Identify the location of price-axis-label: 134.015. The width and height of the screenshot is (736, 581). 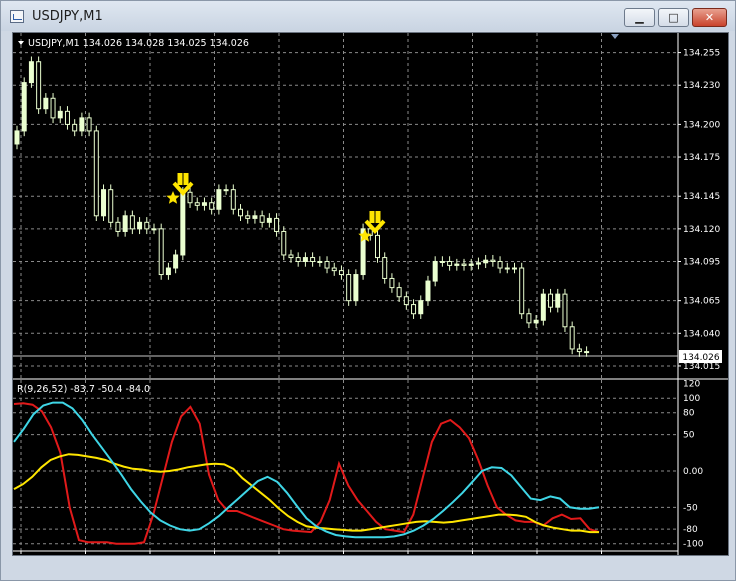
(701, 367).